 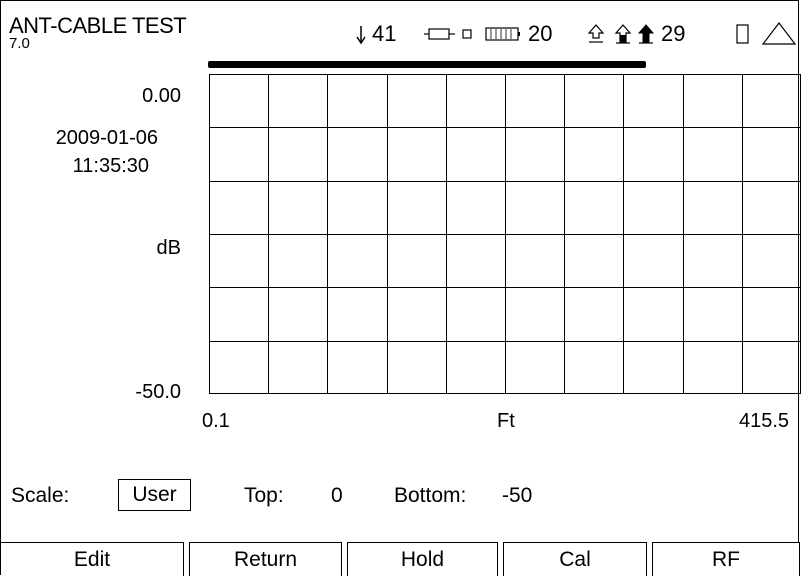 I want to click on hold-softkey: Hold, so click(x=422, y=559).